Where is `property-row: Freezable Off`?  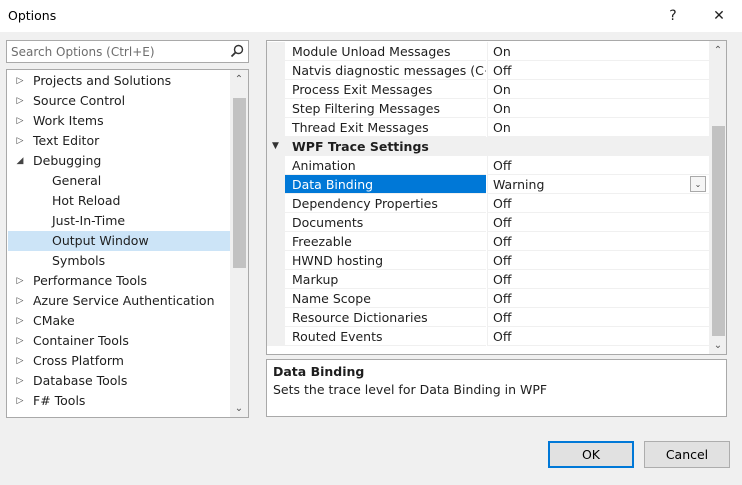
property-row: Freezable Off is located at coordinates (488, 241).